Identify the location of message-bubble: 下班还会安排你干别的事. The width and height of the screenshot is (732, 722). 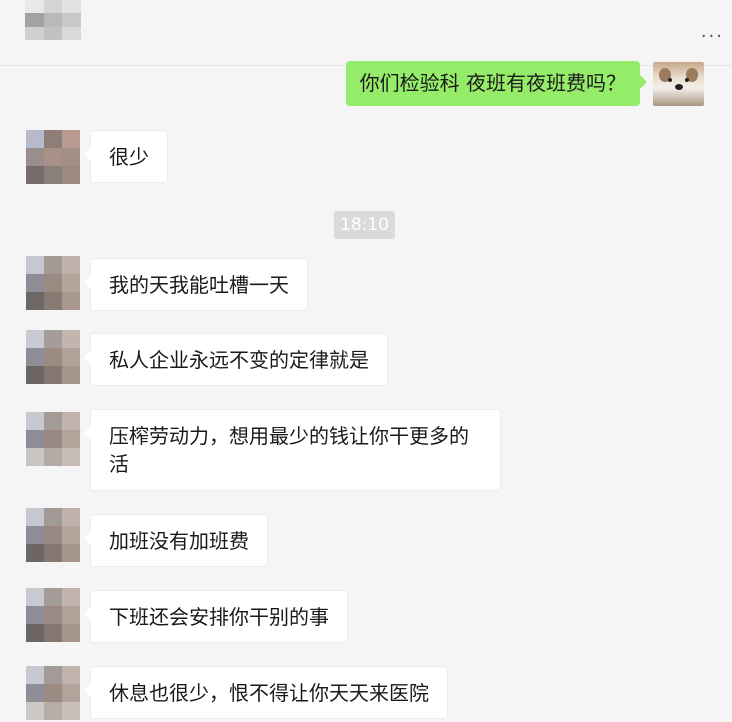
(216, 616).